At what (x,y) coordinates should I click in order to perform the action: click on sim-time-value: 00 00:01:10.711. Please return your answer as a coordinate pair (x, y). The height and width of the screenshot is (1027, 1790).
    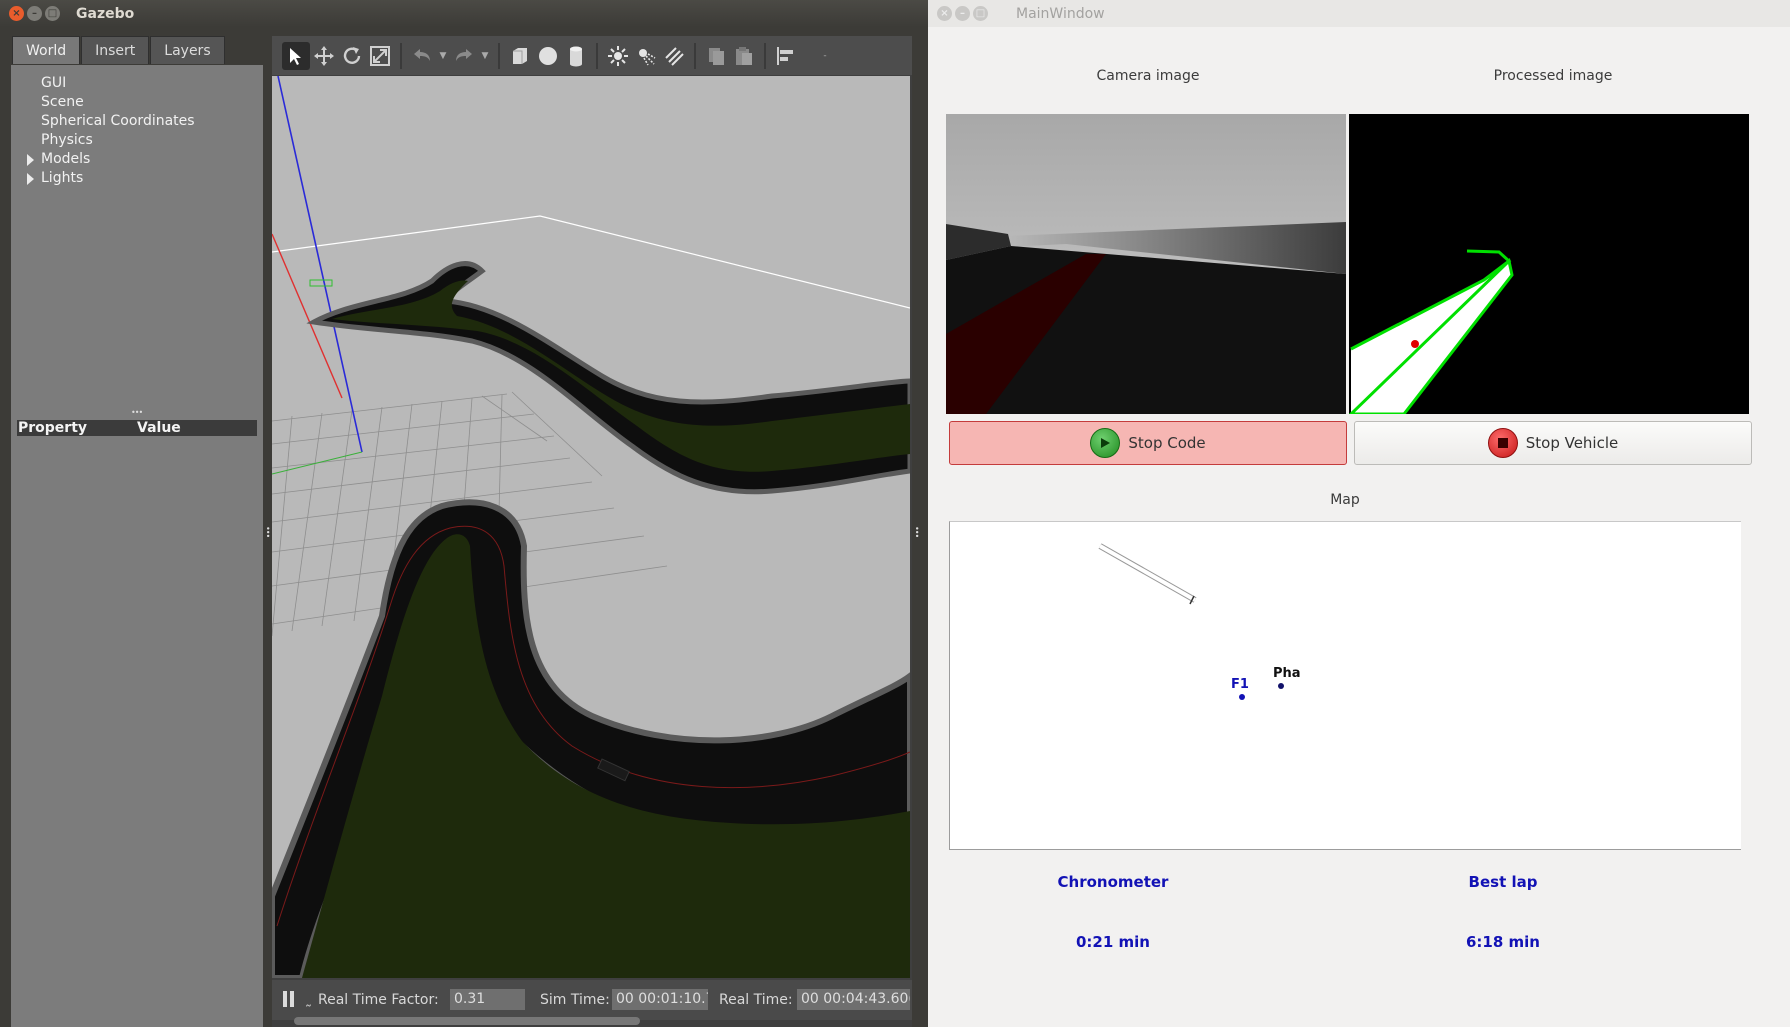
    Looking at the image, I should click on (660, 999).